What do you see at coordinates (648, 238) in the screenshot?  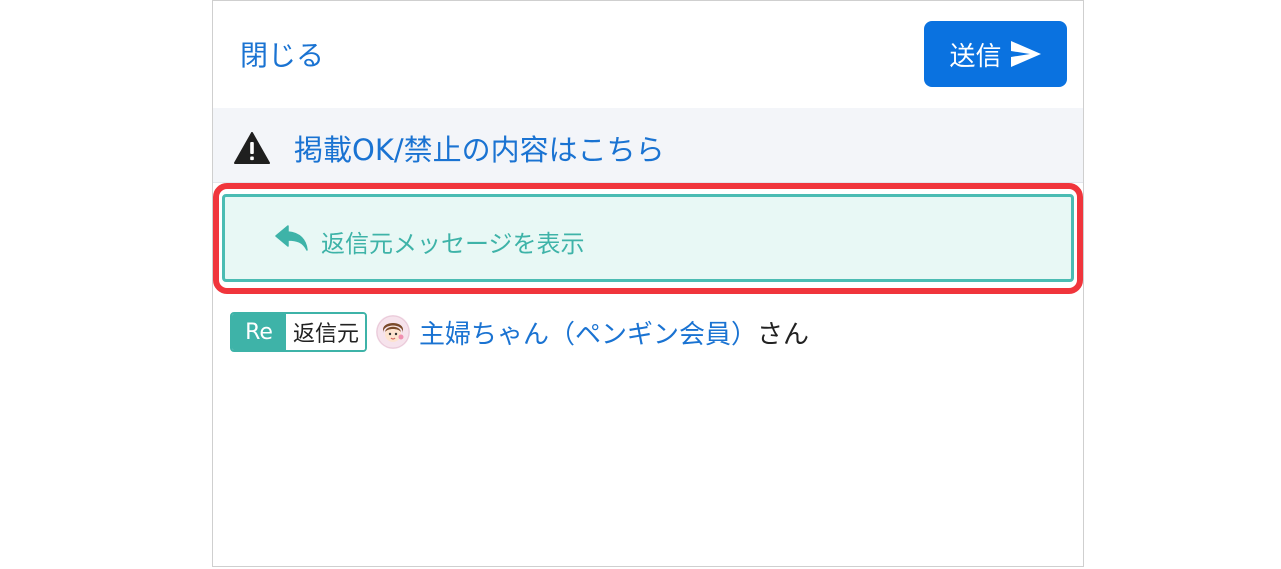 I see `show-source-message-button: 返信元メッセージを表示` at bounding box center [648, 238].